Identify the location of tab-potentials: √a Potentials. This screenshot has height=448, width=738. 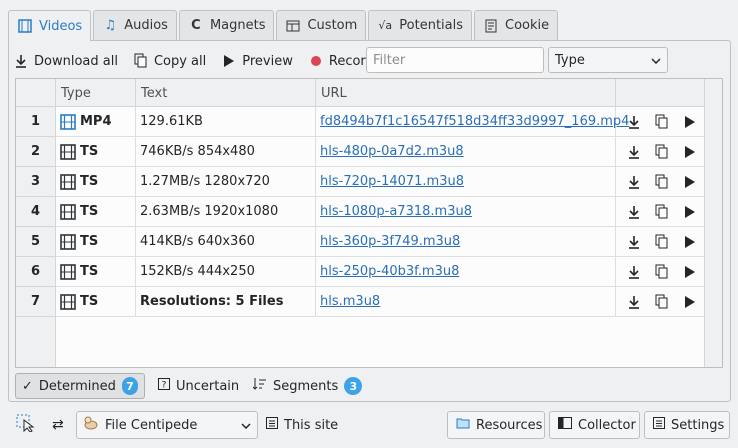
(420, 25).